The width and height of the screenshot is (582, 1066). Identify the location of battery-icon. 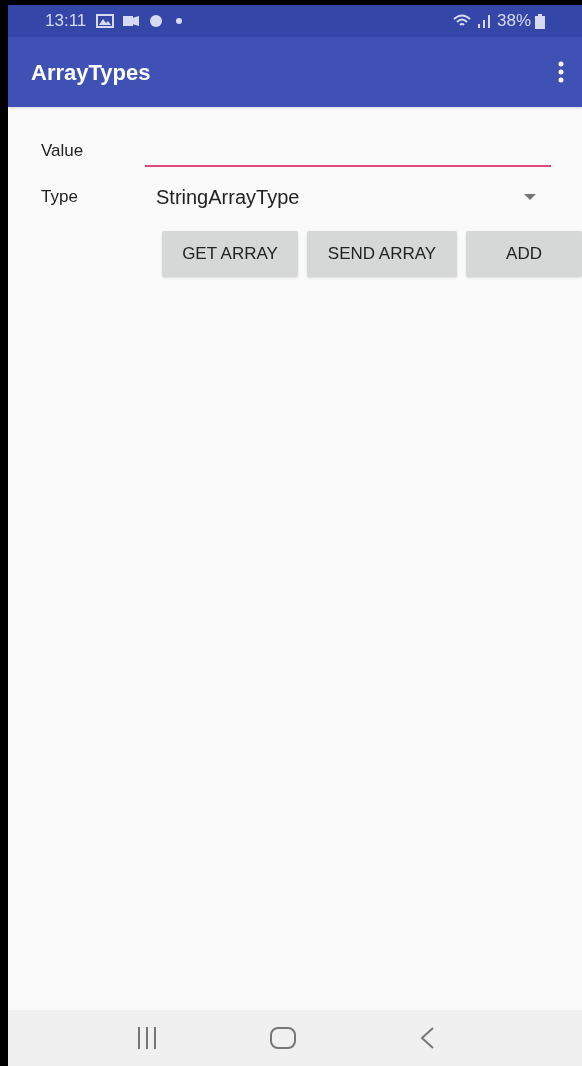
(540, 21).